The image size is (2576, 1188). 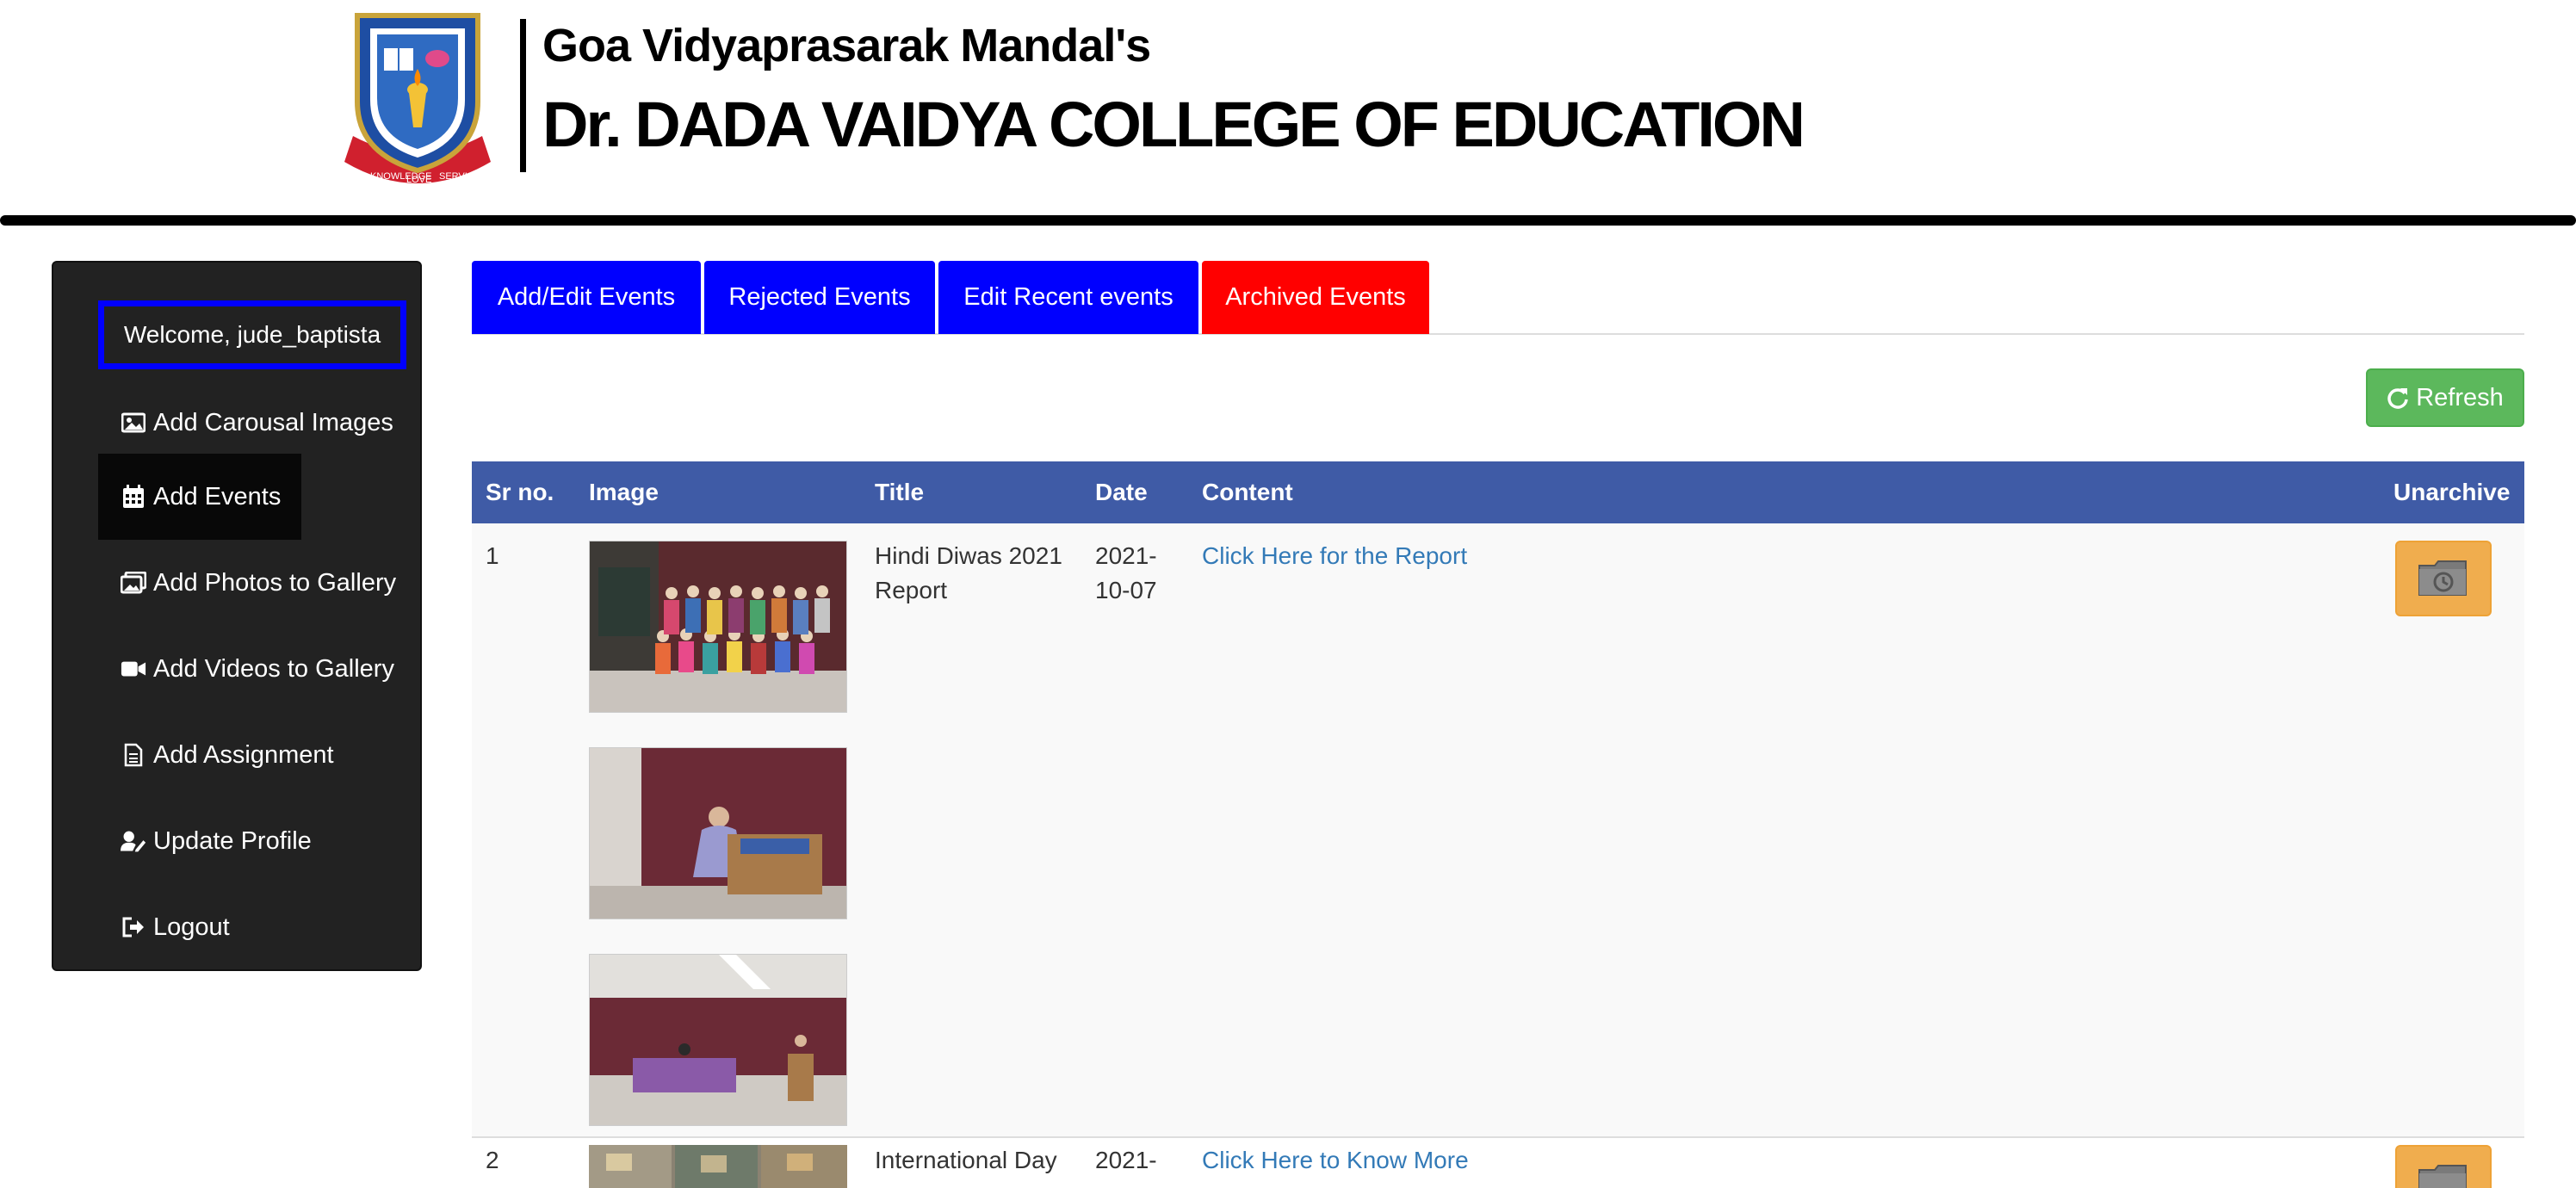 I want to click on event-date: 2021-, so click(x=1126, y=1160).